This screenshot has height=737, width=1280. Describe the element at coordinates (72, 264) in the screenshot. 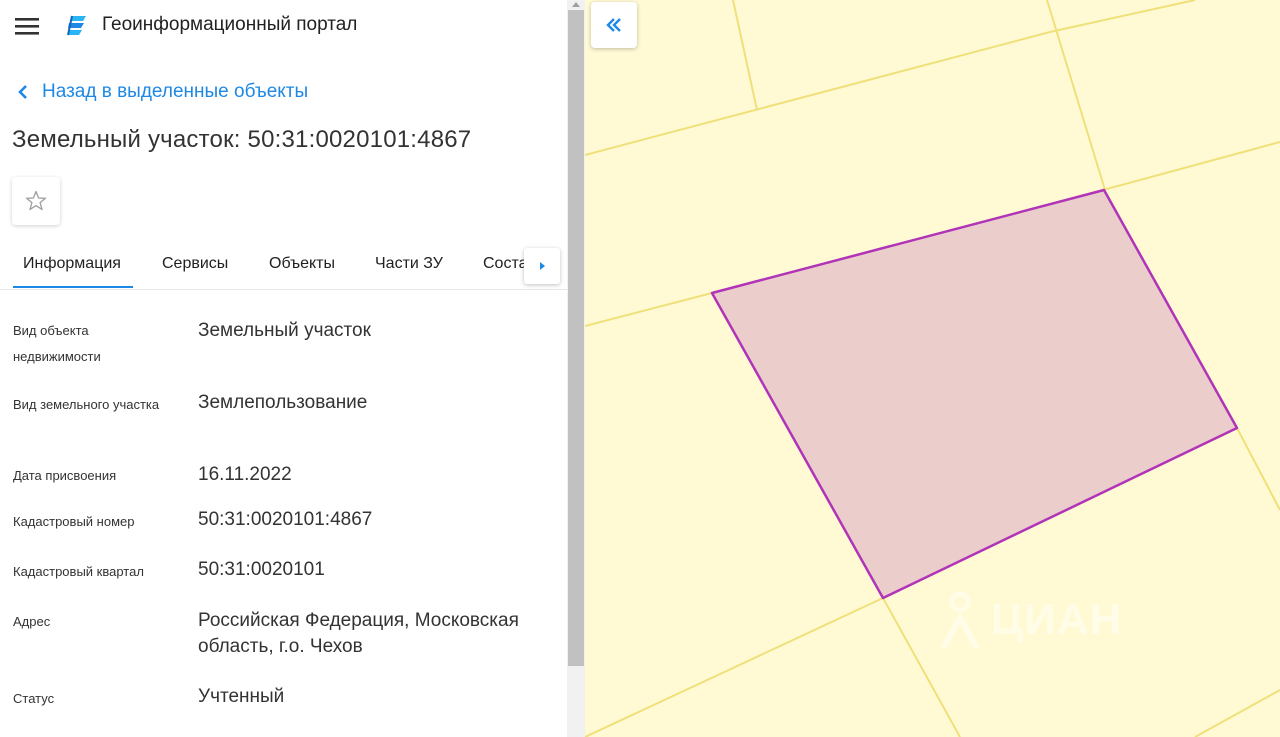

I see `tab-info: Информация` at that location.